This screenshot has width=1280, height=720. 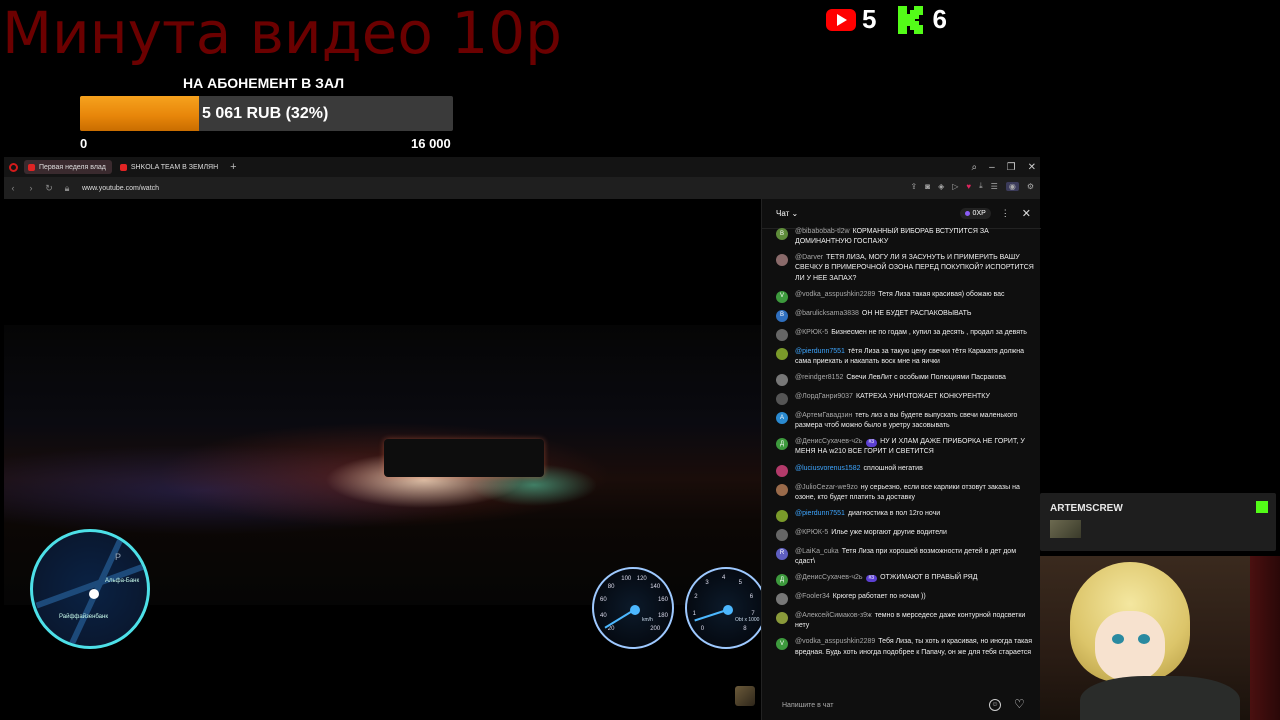 What do you see at coordinates (827, 313) in the screenshot?
I see `chat-author: @barulicksama3838` at bounding box center [827, 313].